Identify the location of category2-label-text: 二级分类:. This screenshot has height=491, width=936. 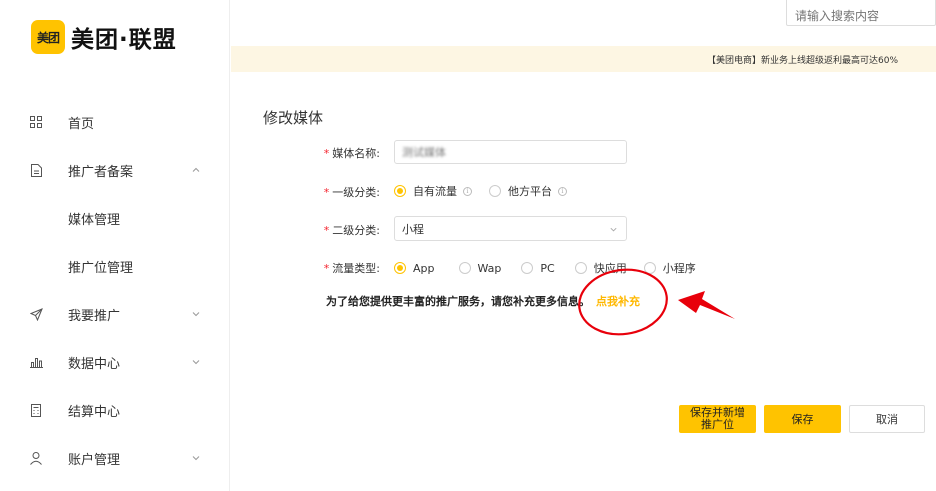
(356, 230).